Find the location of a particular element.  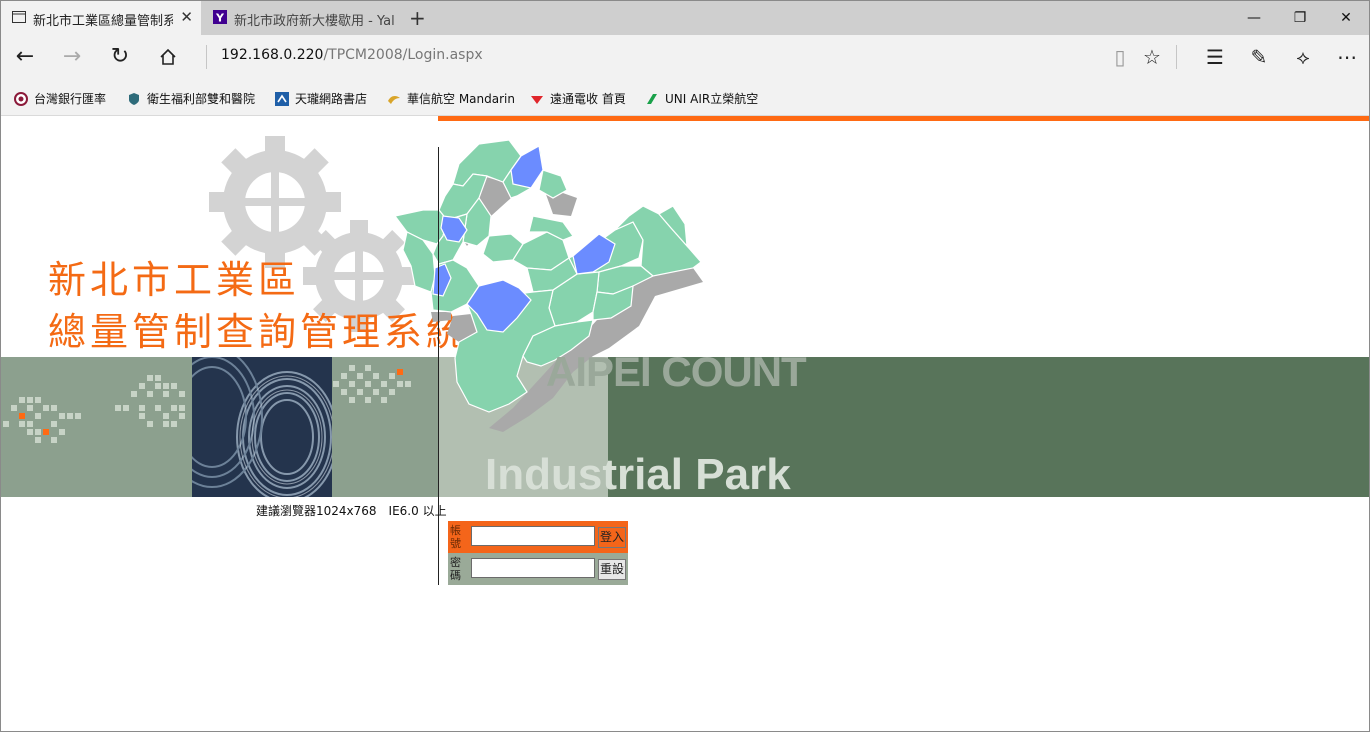

reading-view-icon: ▯ is located at coordinates (1120, 57).